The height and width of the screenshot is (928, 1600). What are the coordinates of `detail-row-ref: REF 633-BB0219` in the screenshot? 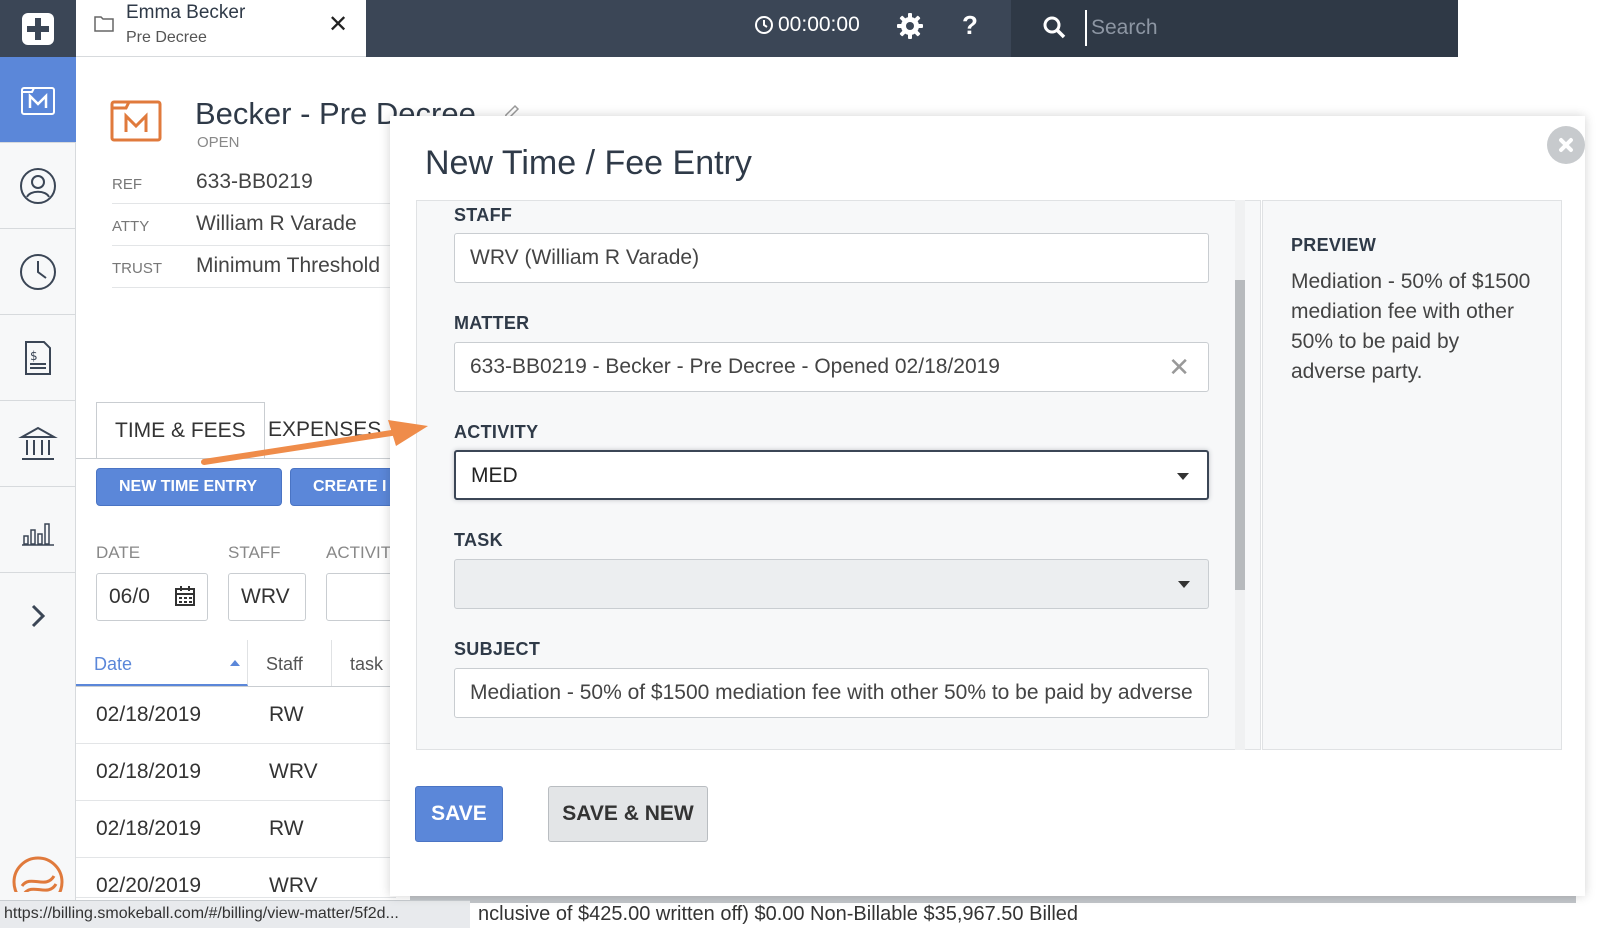 It's located at (251, 184).